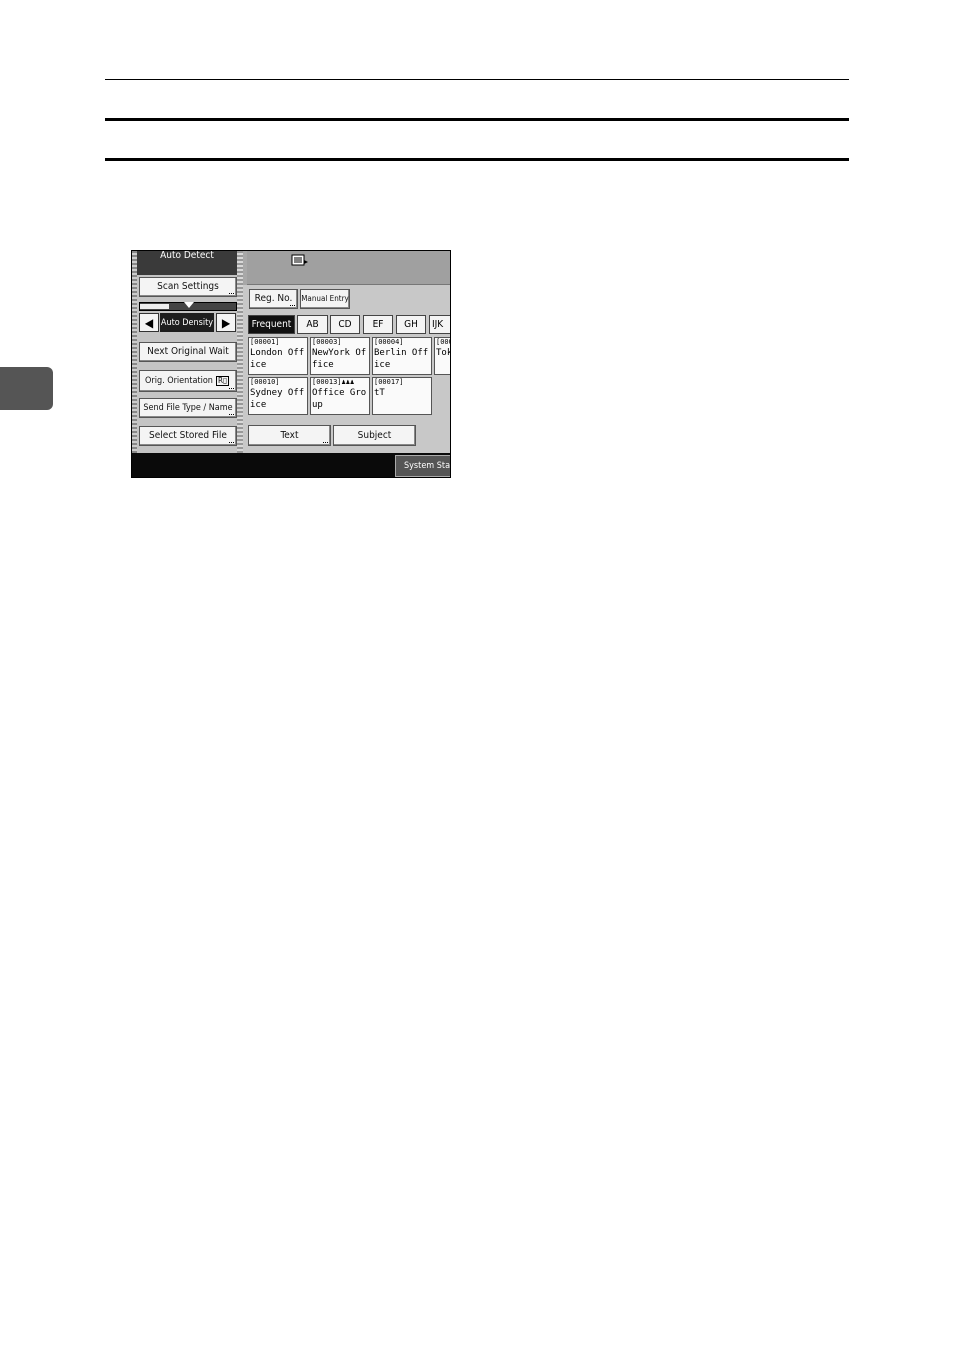 This screenshot has height=1348, width=954. What do you see at coordinates (187, 263) in the screenshot?
I see `auto-detect-label: Auto Detect` at bounding box center [187, 263].